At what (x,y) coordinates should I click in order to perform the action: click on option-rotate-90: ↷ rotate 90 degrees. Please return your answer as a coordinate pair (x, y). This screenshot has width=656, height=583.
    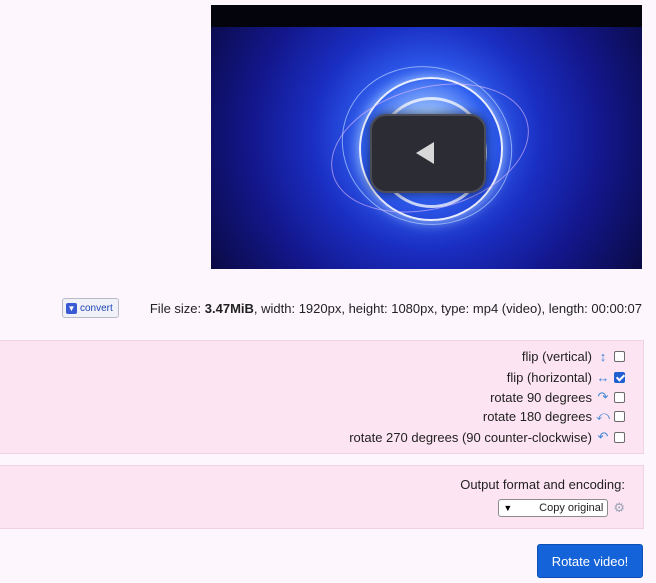
    Looking at the image, I should click on (557, 397).